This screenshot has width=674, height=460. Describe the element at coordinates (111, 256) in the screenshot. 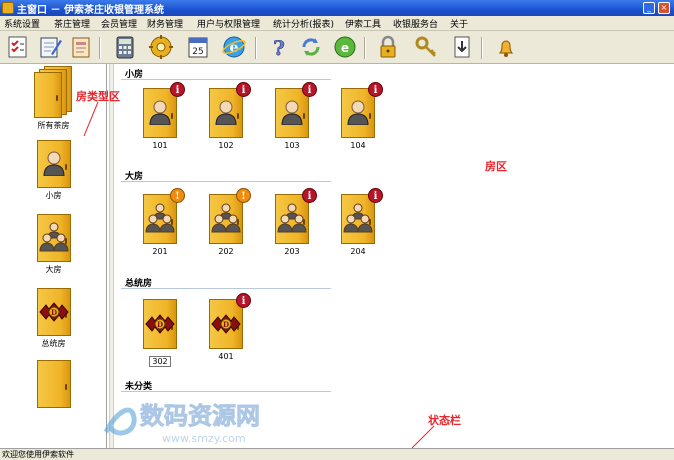

I see `left-panel-scrollbar` at that location.